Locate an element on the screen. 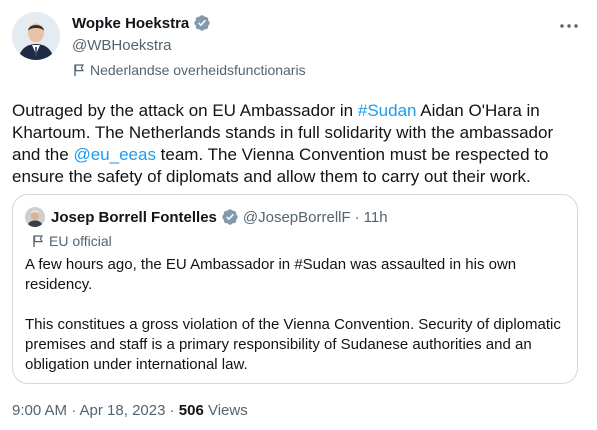 The height and width of the screenshot is (430, 597). views-count: 506 is located at coordinates (191, 410).